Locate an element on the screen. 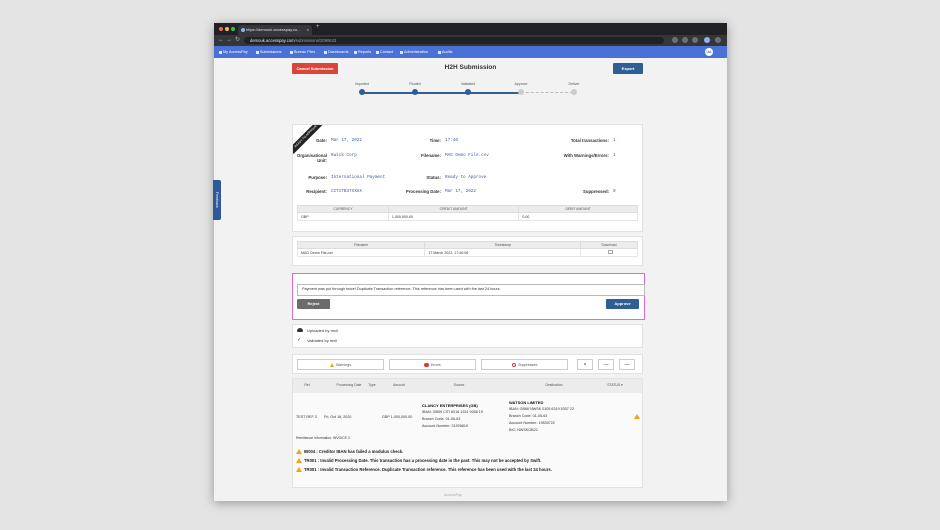 The width and height of the screenshot is (940, 530). user-avatar: UA is located at coordinates (709, 52).